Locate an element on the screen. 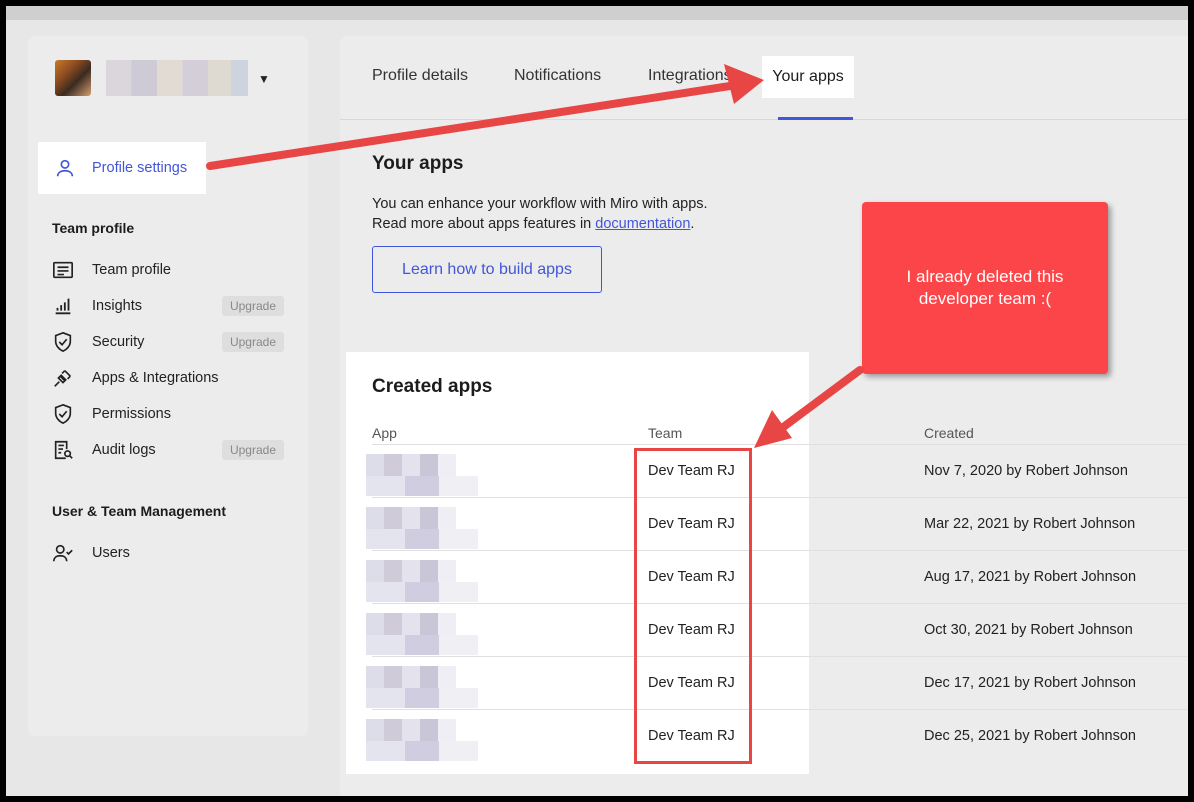 The image size is (1194, 802). callout-line-1: I already deleted this is located at coordinates (985, 276).